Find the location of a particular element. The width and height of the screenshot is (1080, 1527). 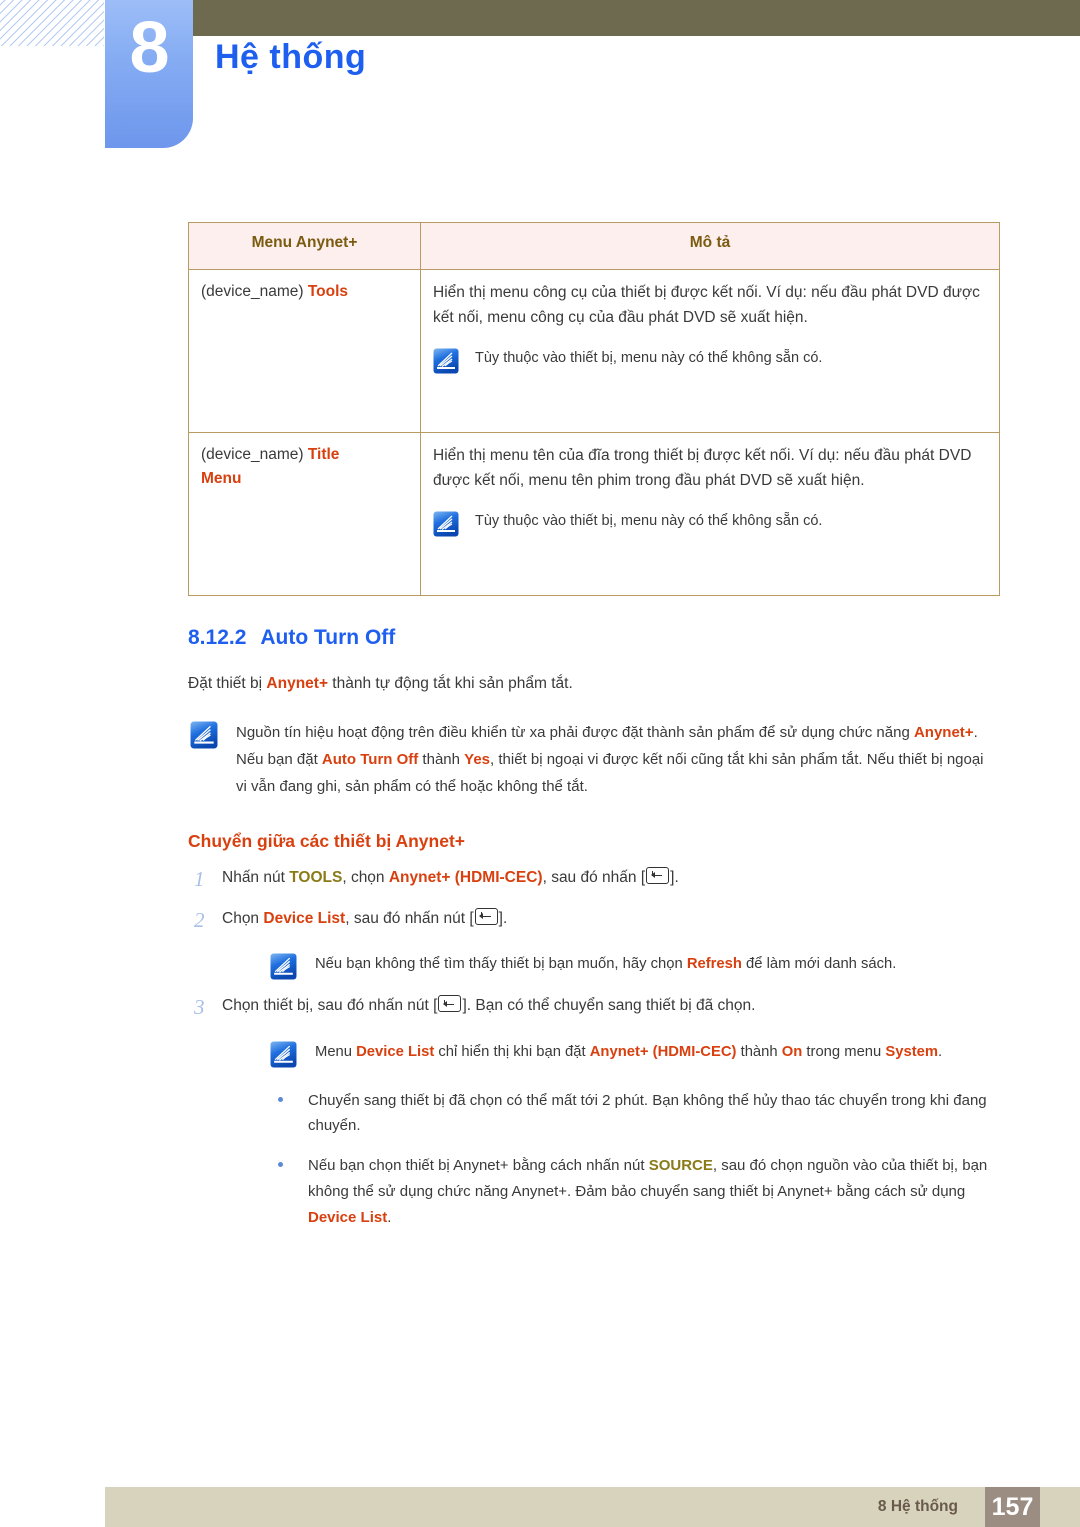

note-keyword-auto-turn-off: Auto Turn Off is located at coordinates (370, 760).